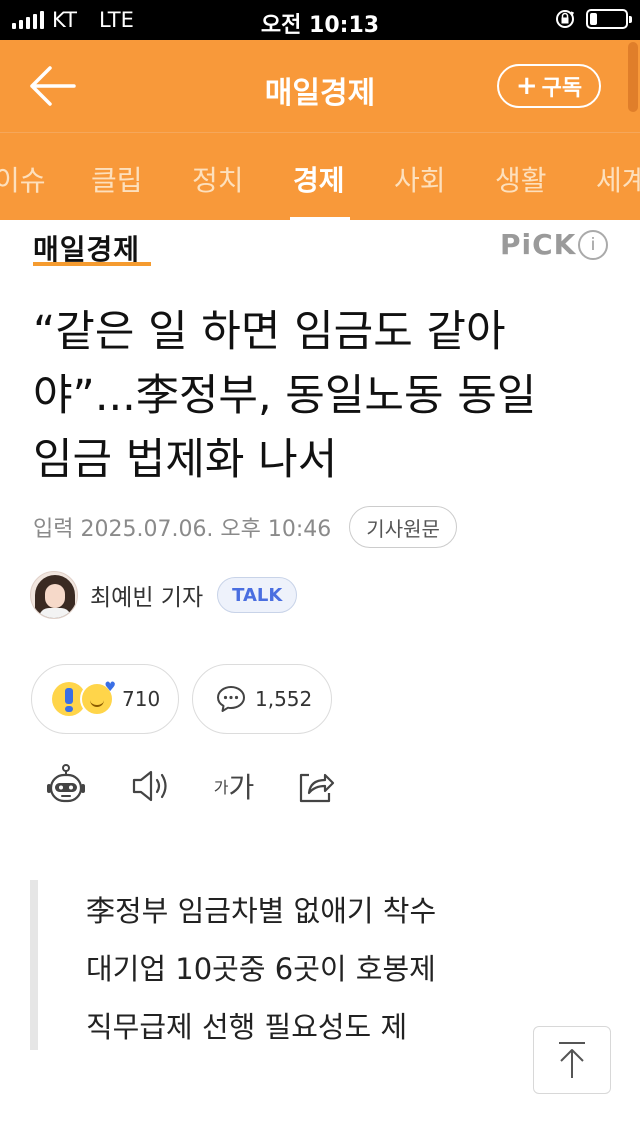  What do you see at coordinates (285, 396) in the screenshot?
I see `headline-line: 야”...李정부, 동일노동 동일` at bounding box center [285, 396].